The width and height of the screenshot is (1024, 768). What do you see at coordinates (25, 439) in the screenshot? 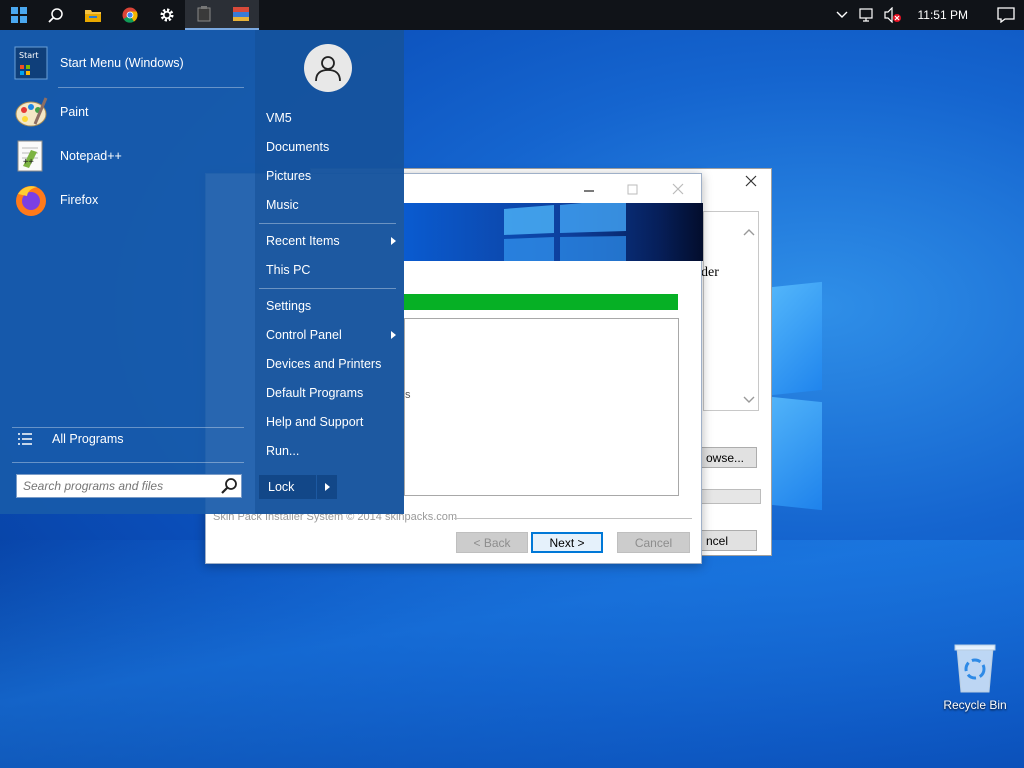
I see `list-icon` at bounding box center [25, 439].